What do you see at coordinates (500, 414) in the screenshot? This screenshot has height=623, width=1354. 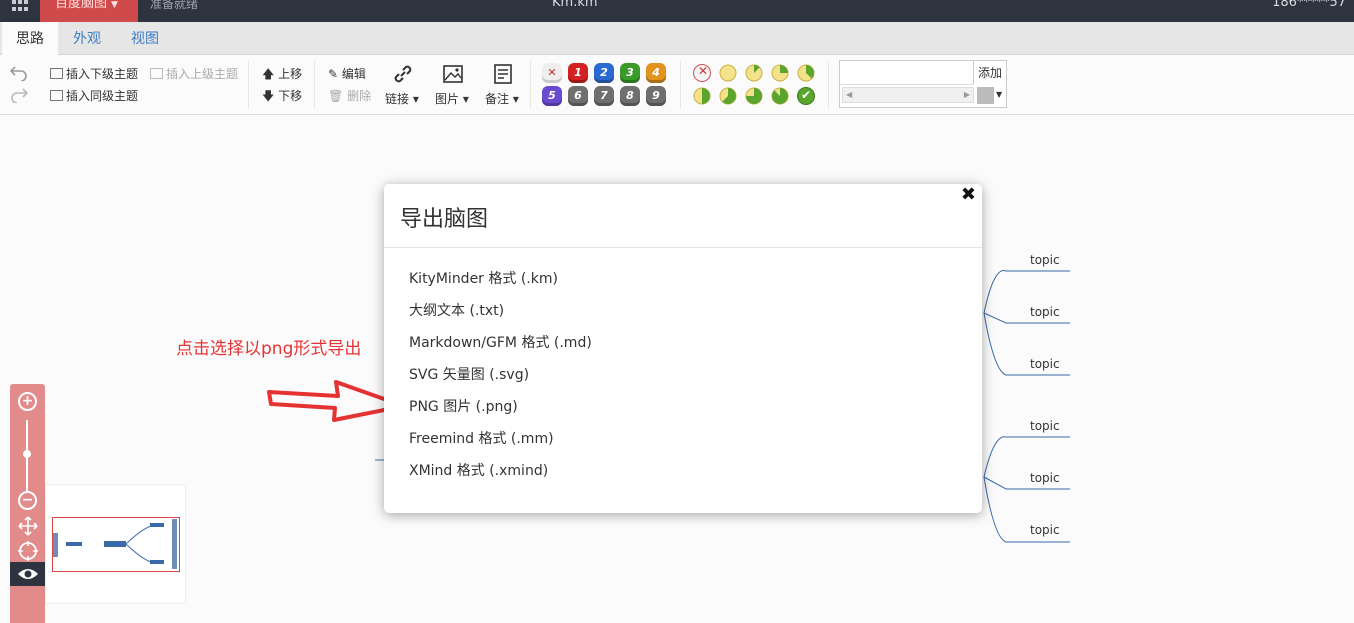 I see `export-option-png: PNG 图片 (.png)` at bounding box center [500, 414].